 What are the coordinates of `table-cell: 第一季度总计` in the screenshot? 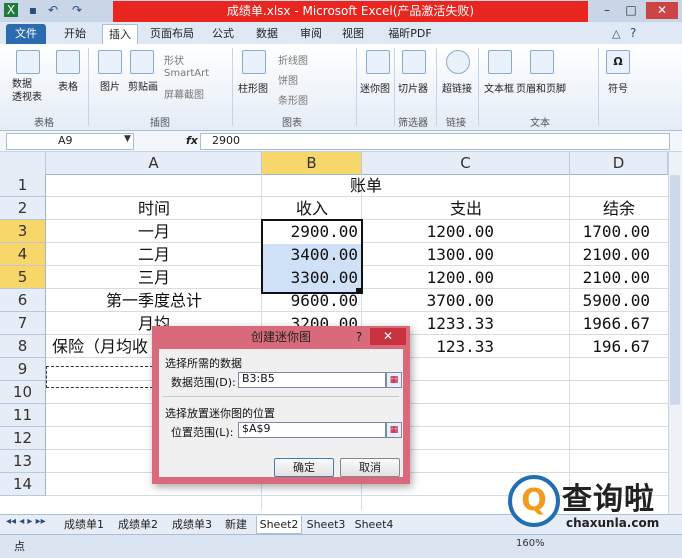 It's located at (154, 300).